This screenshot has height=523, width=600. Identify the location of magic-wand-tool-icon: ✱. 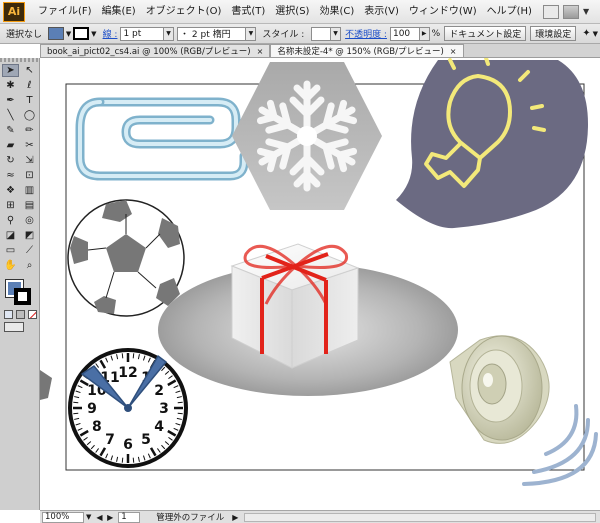
(10, 85).